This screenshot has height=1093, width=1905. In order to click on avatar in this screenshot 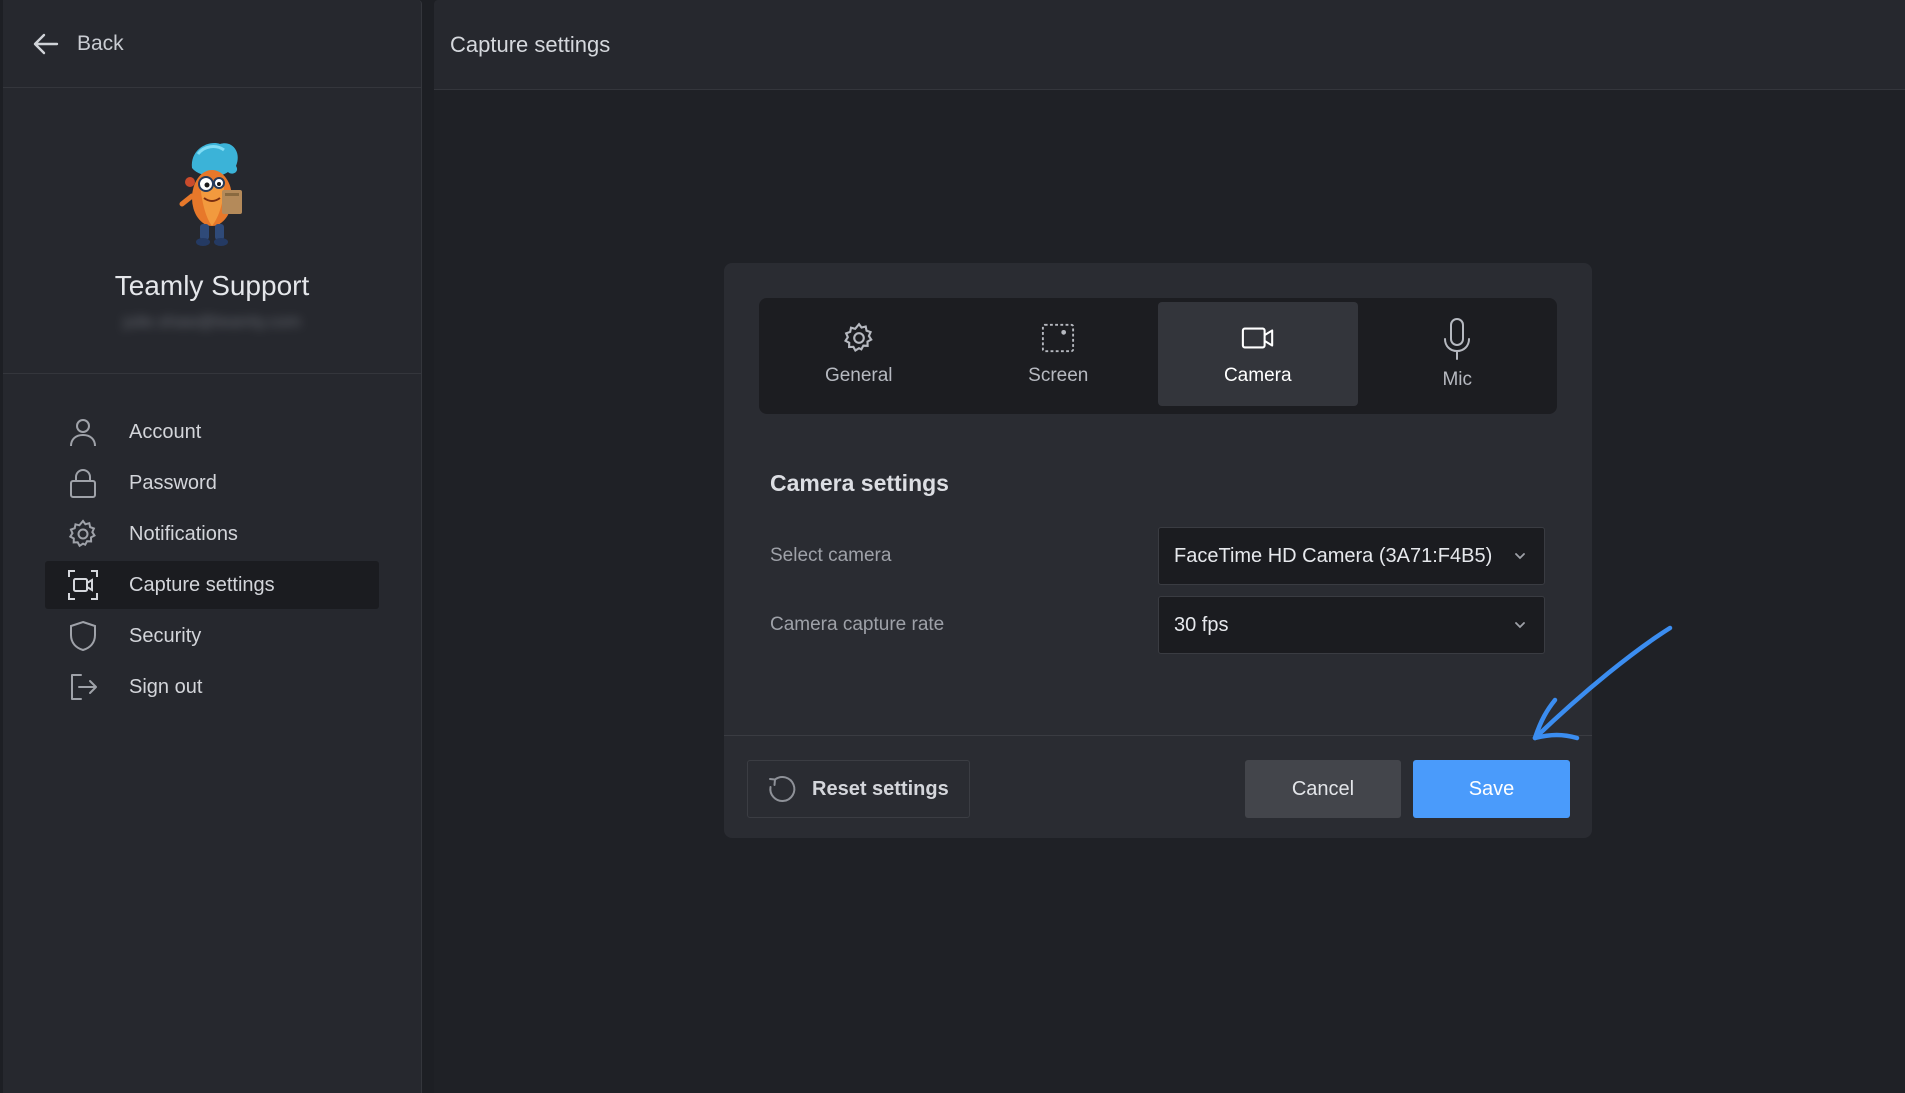, I will do `click(210, 194)`.